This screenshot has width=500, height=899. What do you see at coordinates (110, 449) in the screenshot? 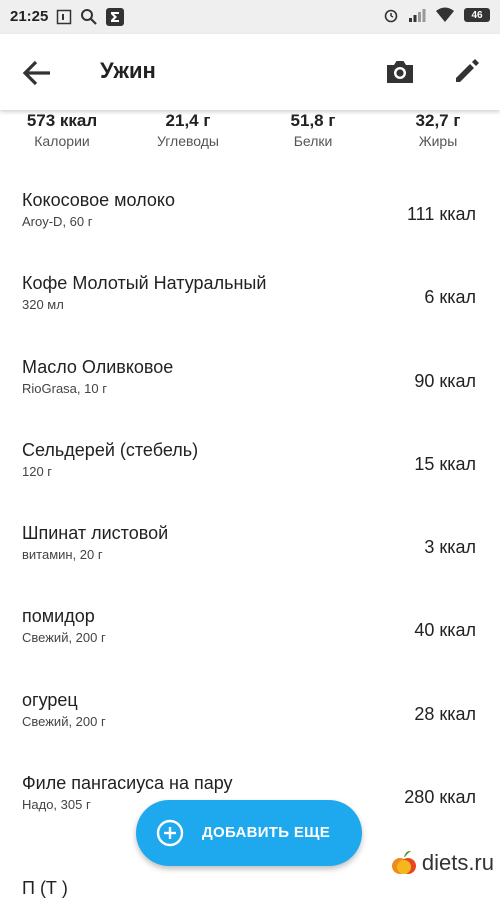
I see `food-name: Сельдерей (стебель)` at bounding box center [110, 449].